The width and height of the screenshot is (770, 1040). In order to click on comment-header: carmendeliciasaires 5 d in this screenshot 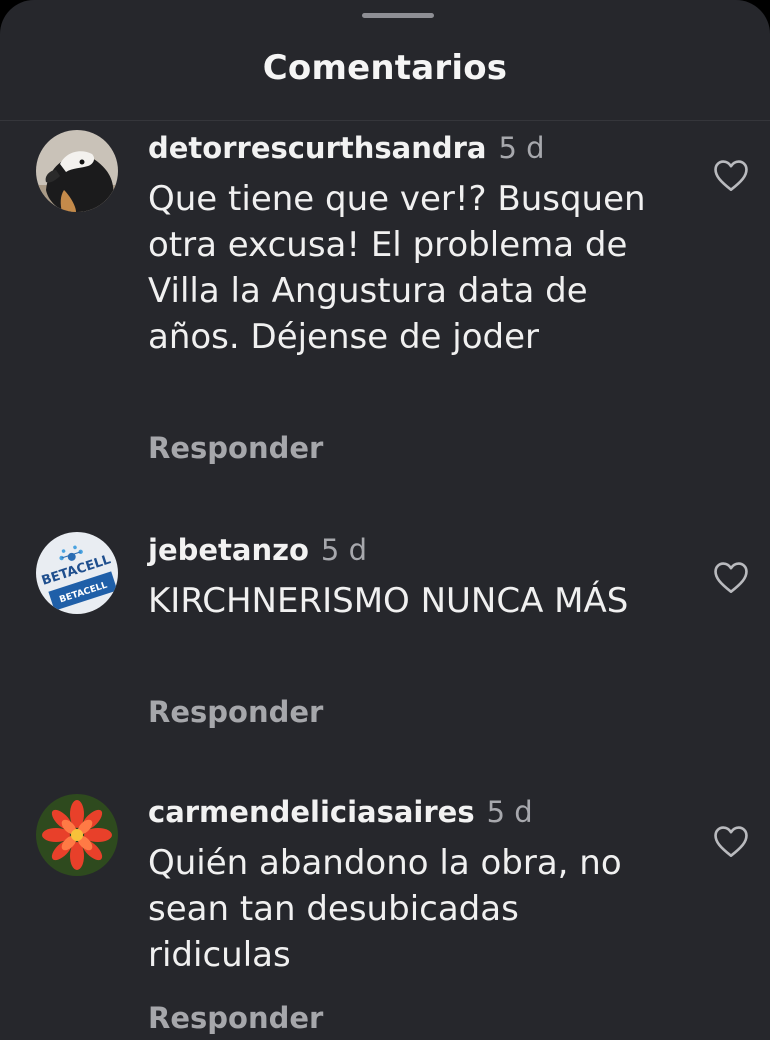, I will do `click(340, 814)`.